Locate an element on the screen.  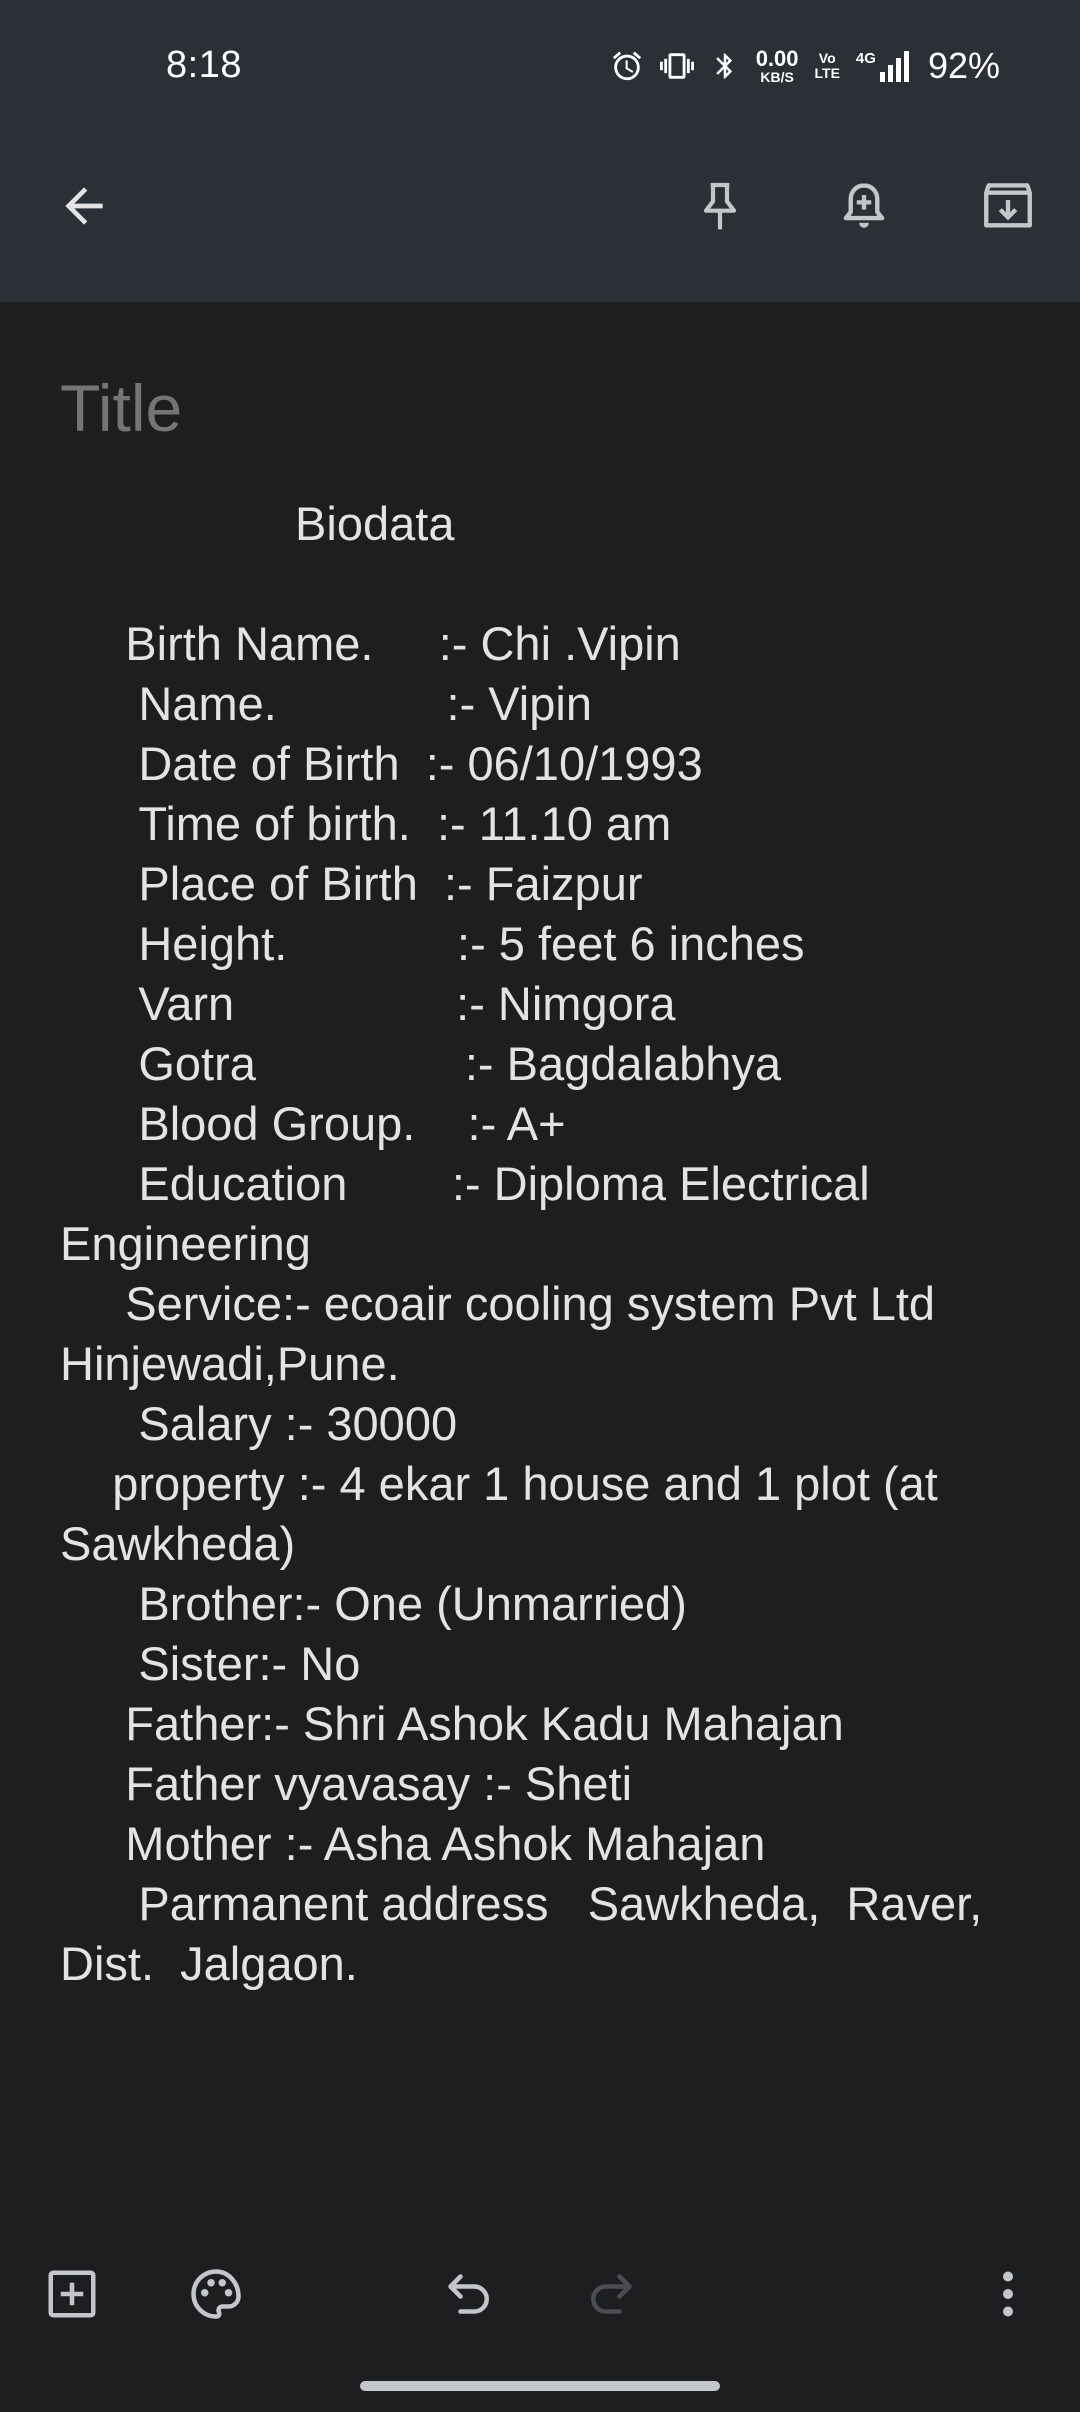
more-vert-icon is located at coordinates (1008, 2294).